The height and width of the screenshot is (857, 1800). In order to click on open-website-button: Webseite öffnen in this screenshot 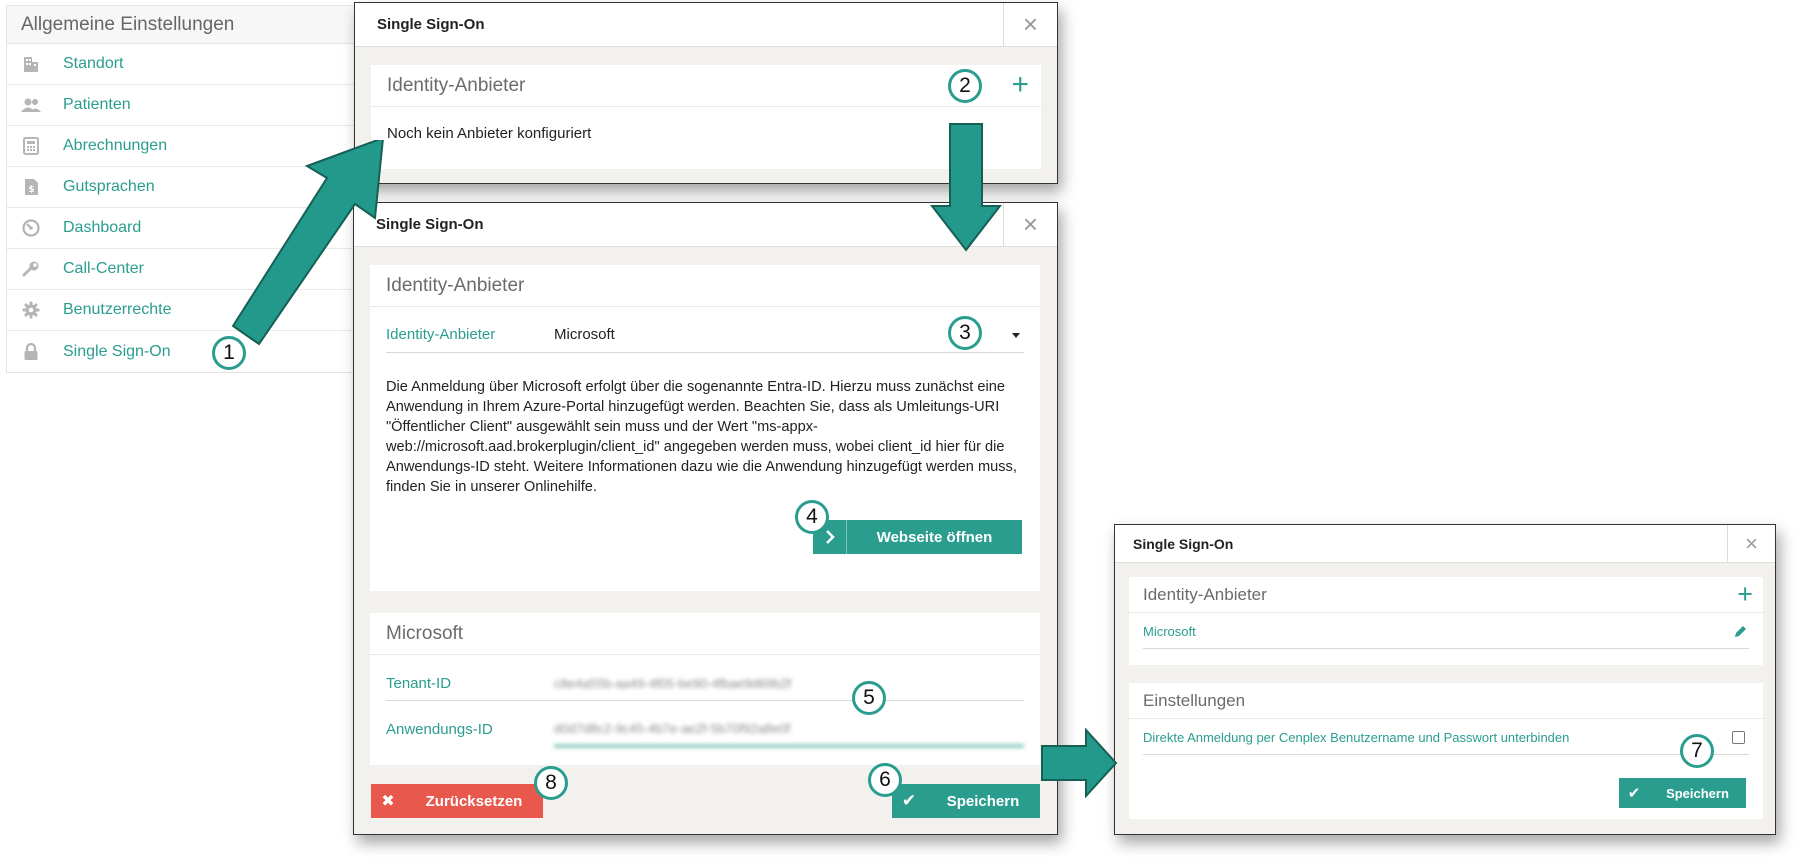, I will do `click(917, 537)`.